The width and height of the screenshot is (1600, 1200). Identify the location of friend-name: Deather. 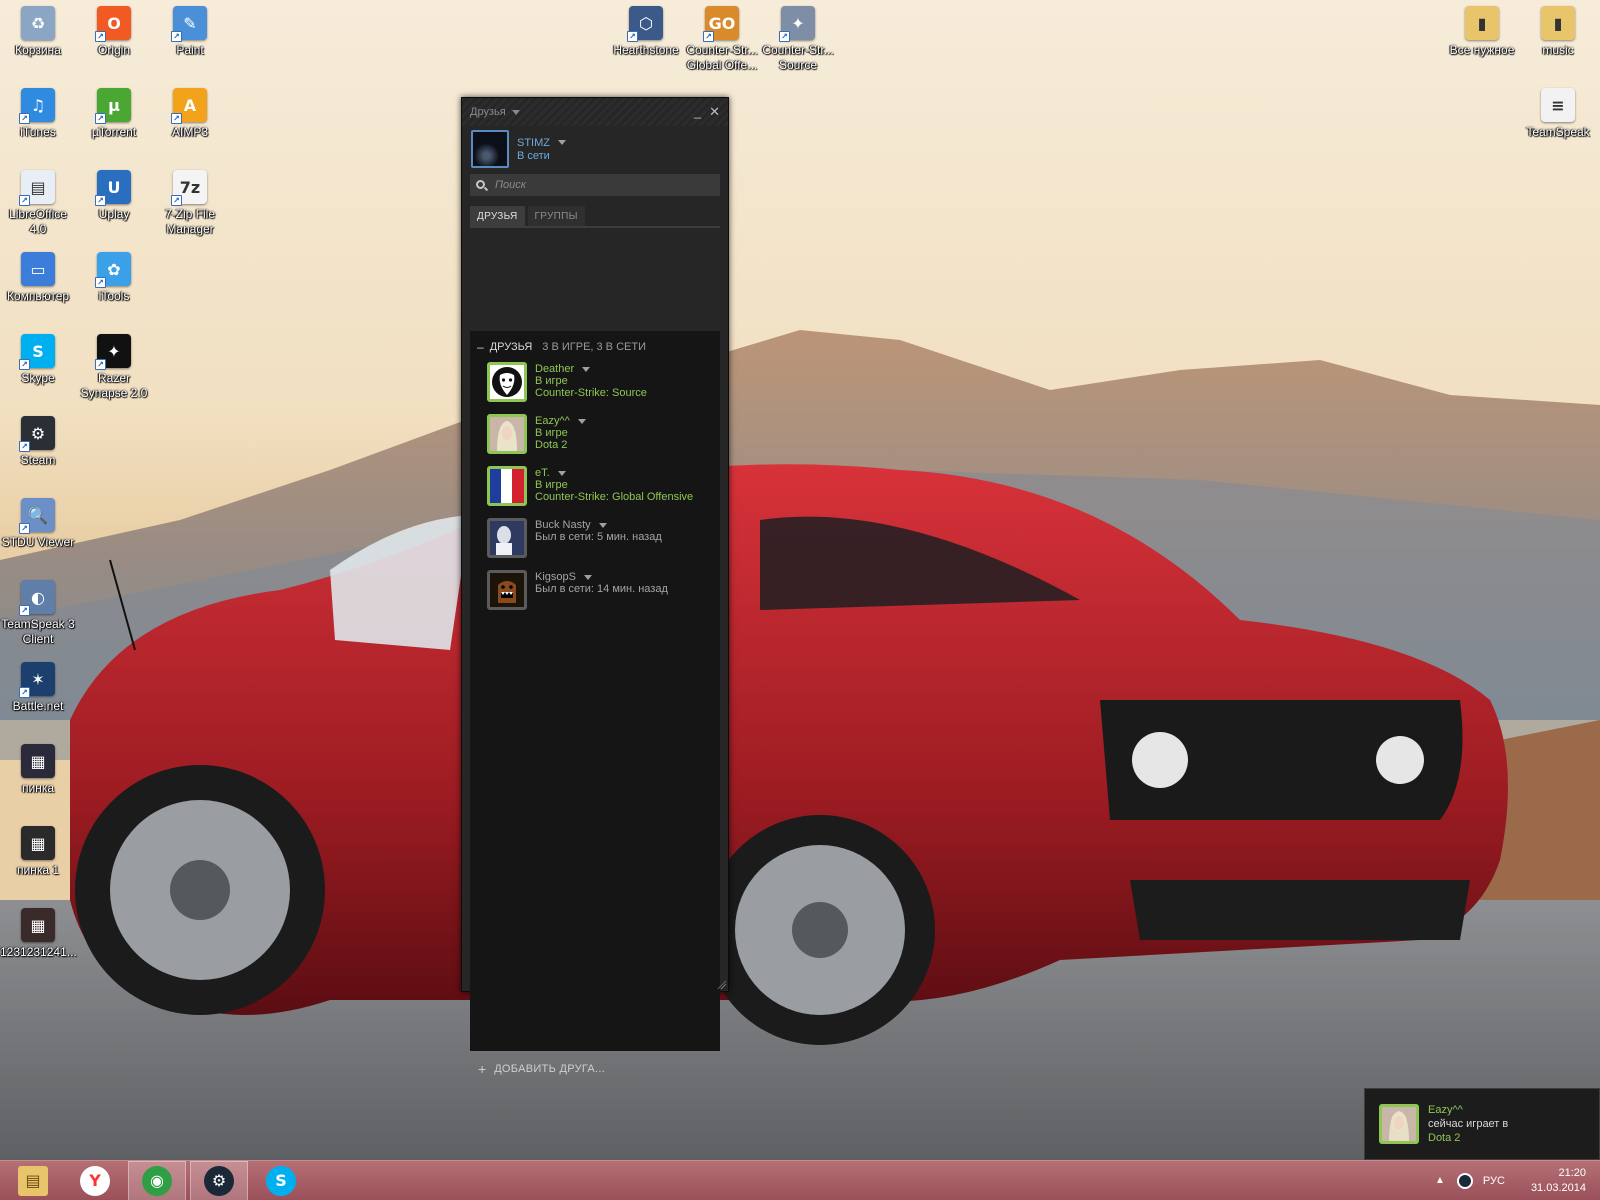
(554, 369).